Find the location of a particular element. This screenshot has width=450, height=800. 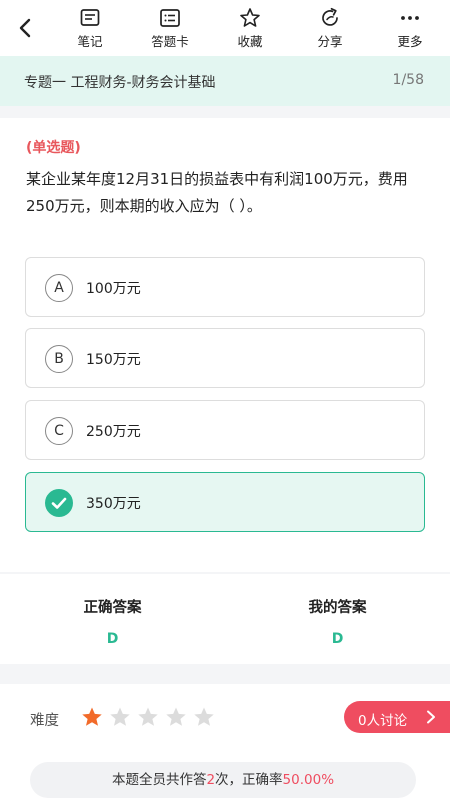

my-answer-block: 我的答案 D is located at coordinates (337, 621).